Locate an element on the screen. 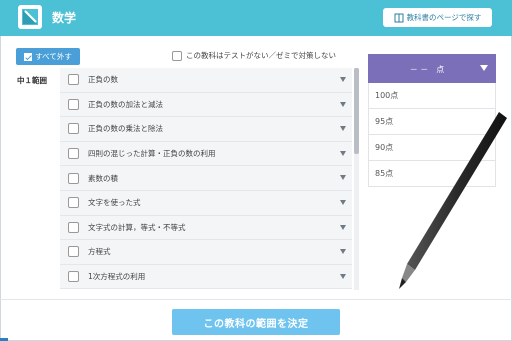 The height and width of the screenshot is (341, 512). remove-all-button: すべて外す is located at coordinates (48, 56).